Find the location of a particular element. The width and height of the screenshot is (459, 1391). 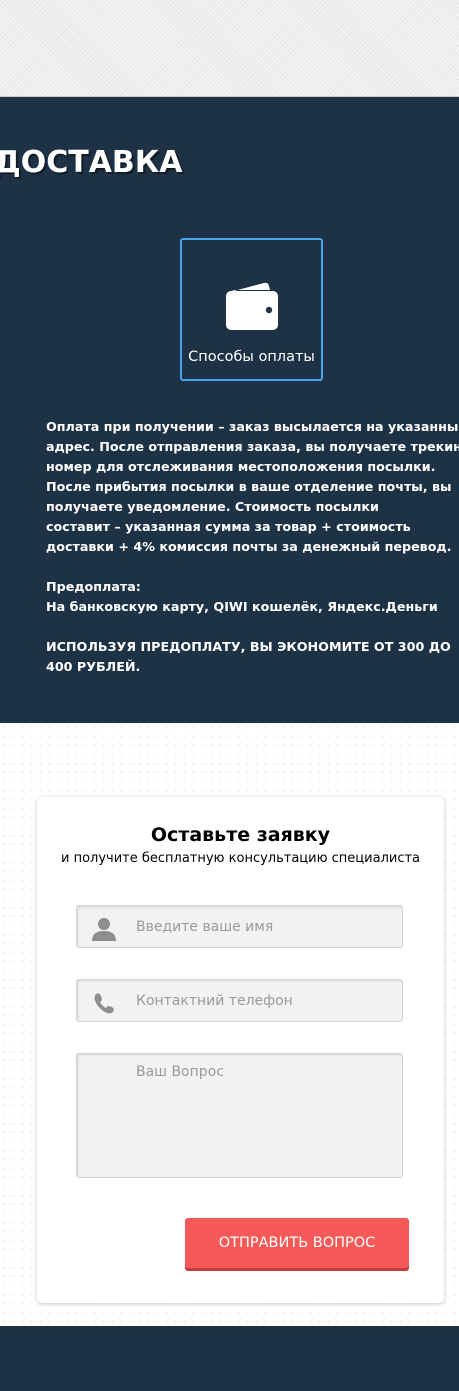

wallet-icon is located at coordinates (252, 306).